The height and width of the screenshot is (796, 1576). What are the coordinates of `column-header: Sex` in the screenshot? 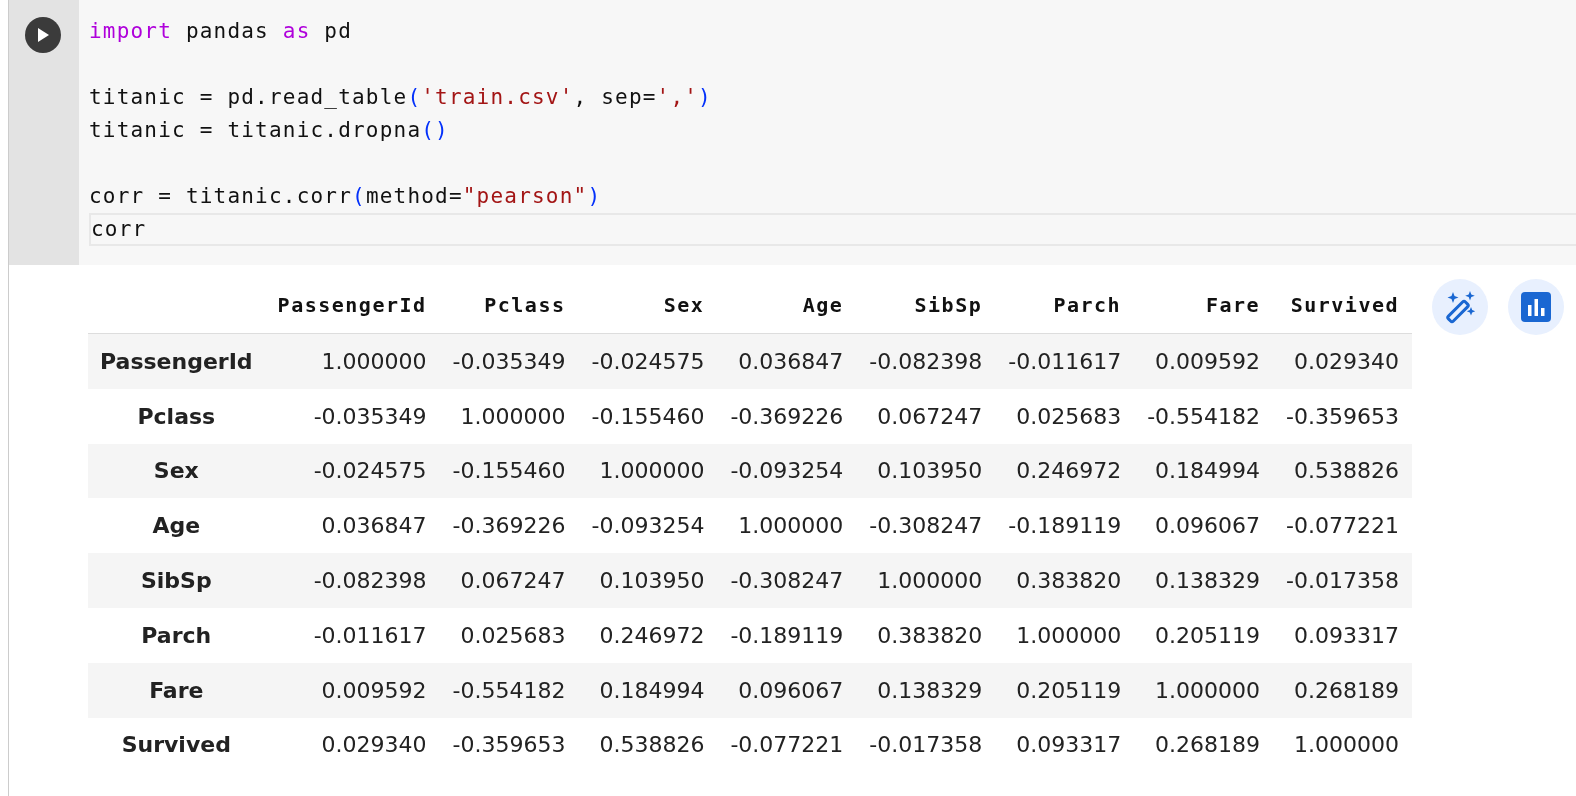 It's located at (648, 305).